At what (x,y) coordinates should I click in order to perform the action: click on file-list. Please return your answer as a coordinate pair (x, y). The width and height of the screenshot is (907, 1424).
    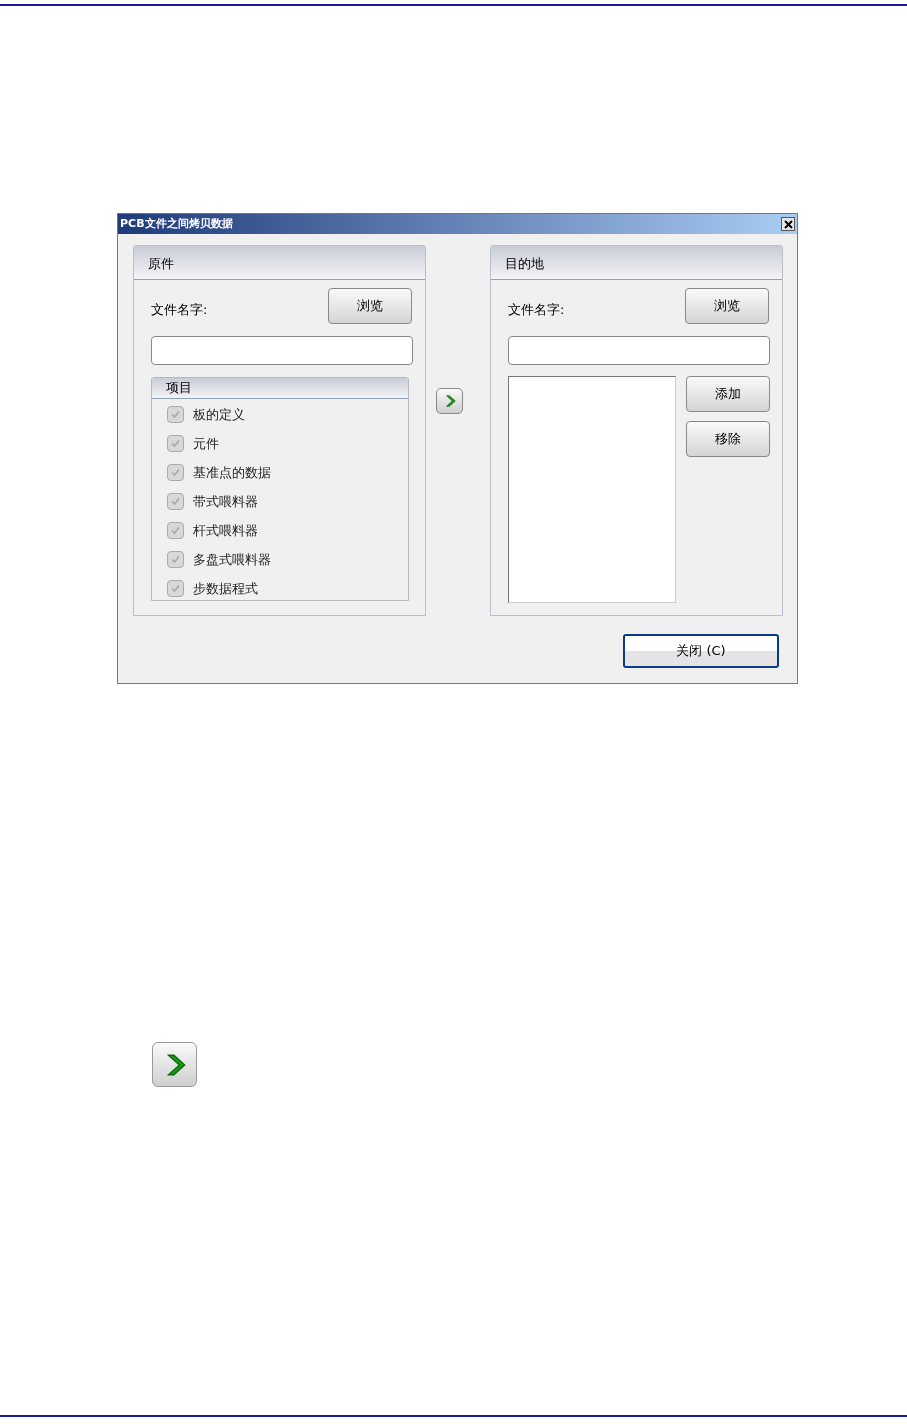
    Looking at the image, I should click on (592, 489).